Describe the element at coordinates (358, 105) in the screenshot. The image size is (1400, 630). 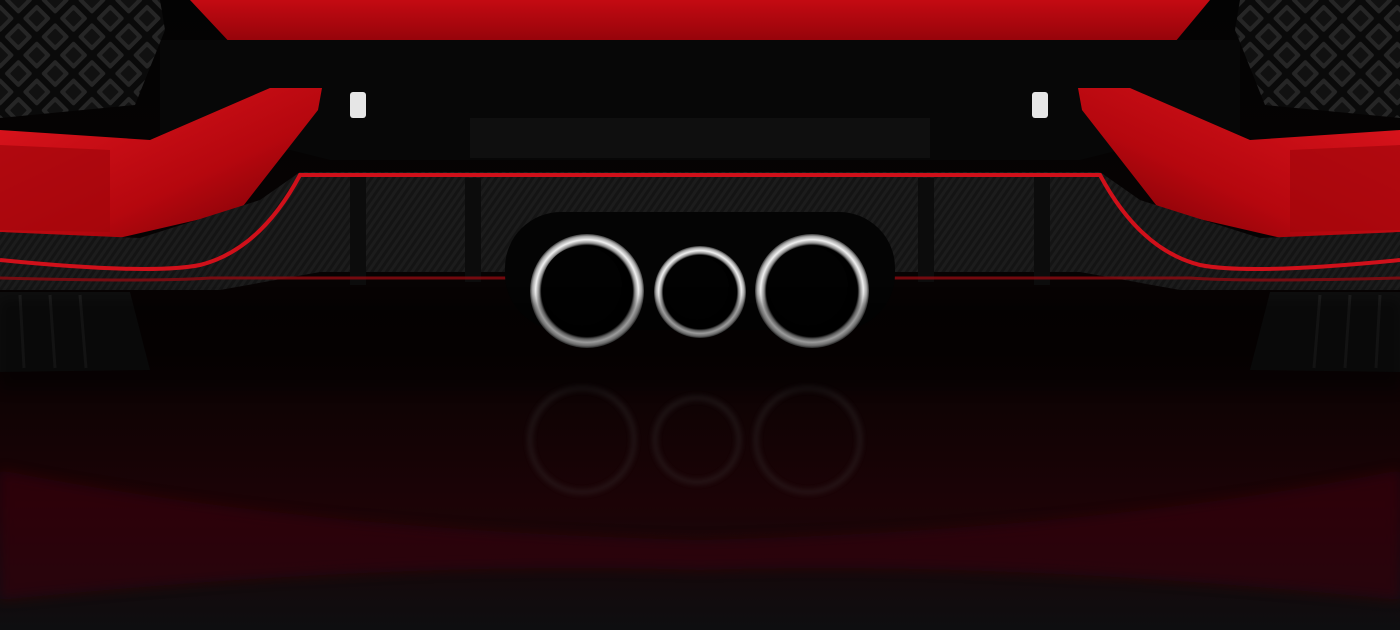
I see `left-reflector-light` at that location.